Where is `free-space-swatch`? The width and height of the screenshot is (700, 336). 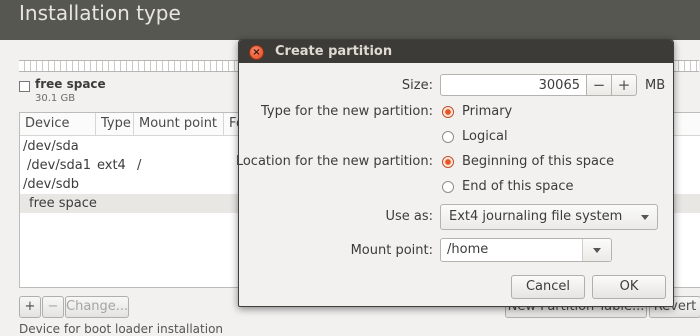
free-space-swatch is located at coordinates (24, 86).